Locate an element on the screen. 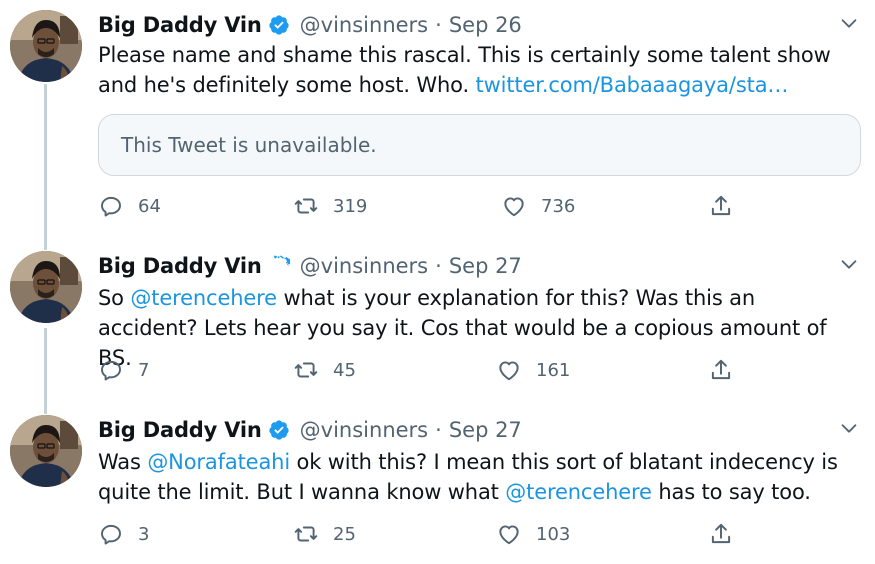 The image size is (875, 564). tweet-text-segment: So is located at coordinates (114, 298).